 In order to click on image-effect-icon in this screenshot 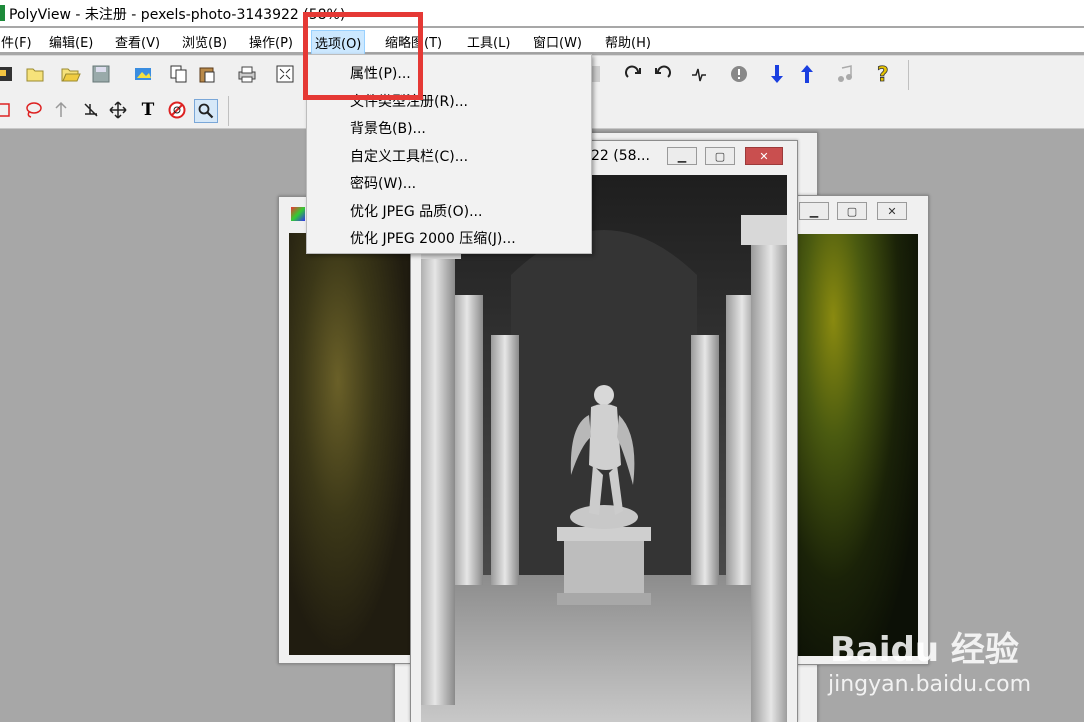, I will do `click(143, 74)`.